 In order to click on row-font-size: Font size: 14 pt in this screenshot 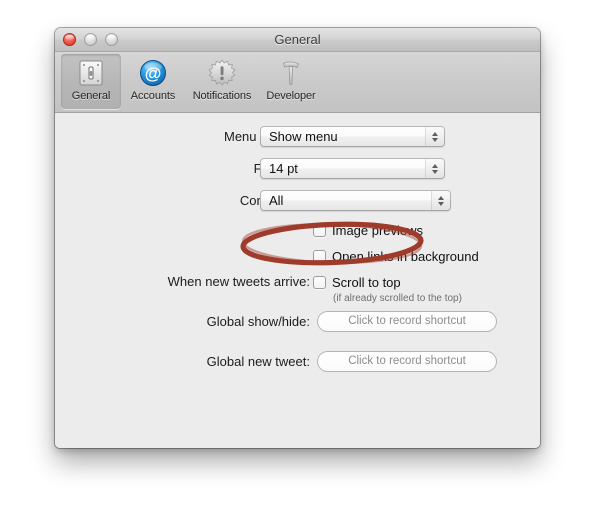, I will do `click(297, 169)`.